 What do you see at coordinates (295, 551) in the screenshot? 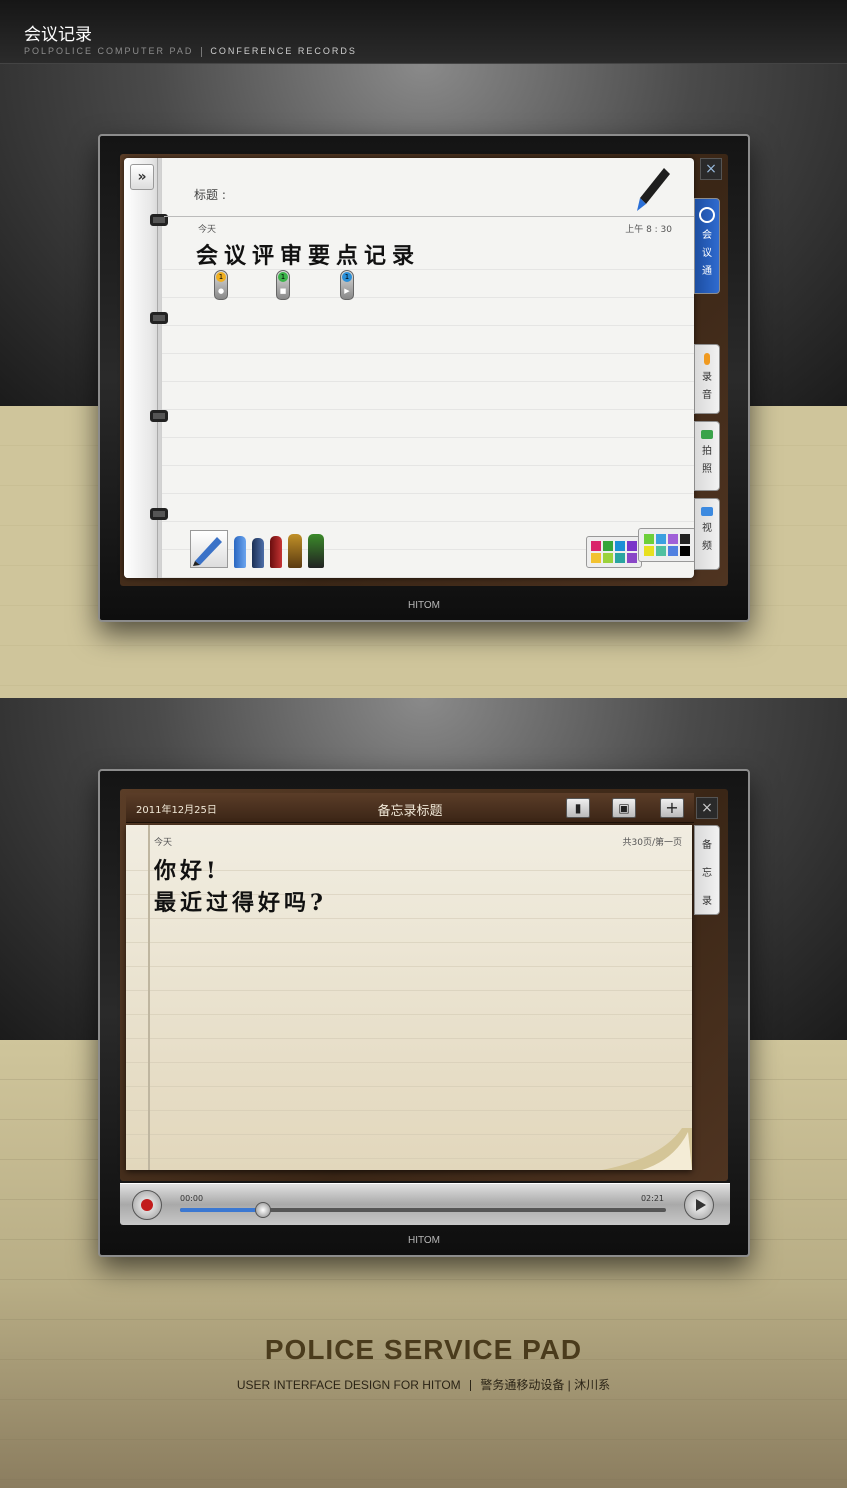
I see `brush-tool` at bounding box center [295, 551].